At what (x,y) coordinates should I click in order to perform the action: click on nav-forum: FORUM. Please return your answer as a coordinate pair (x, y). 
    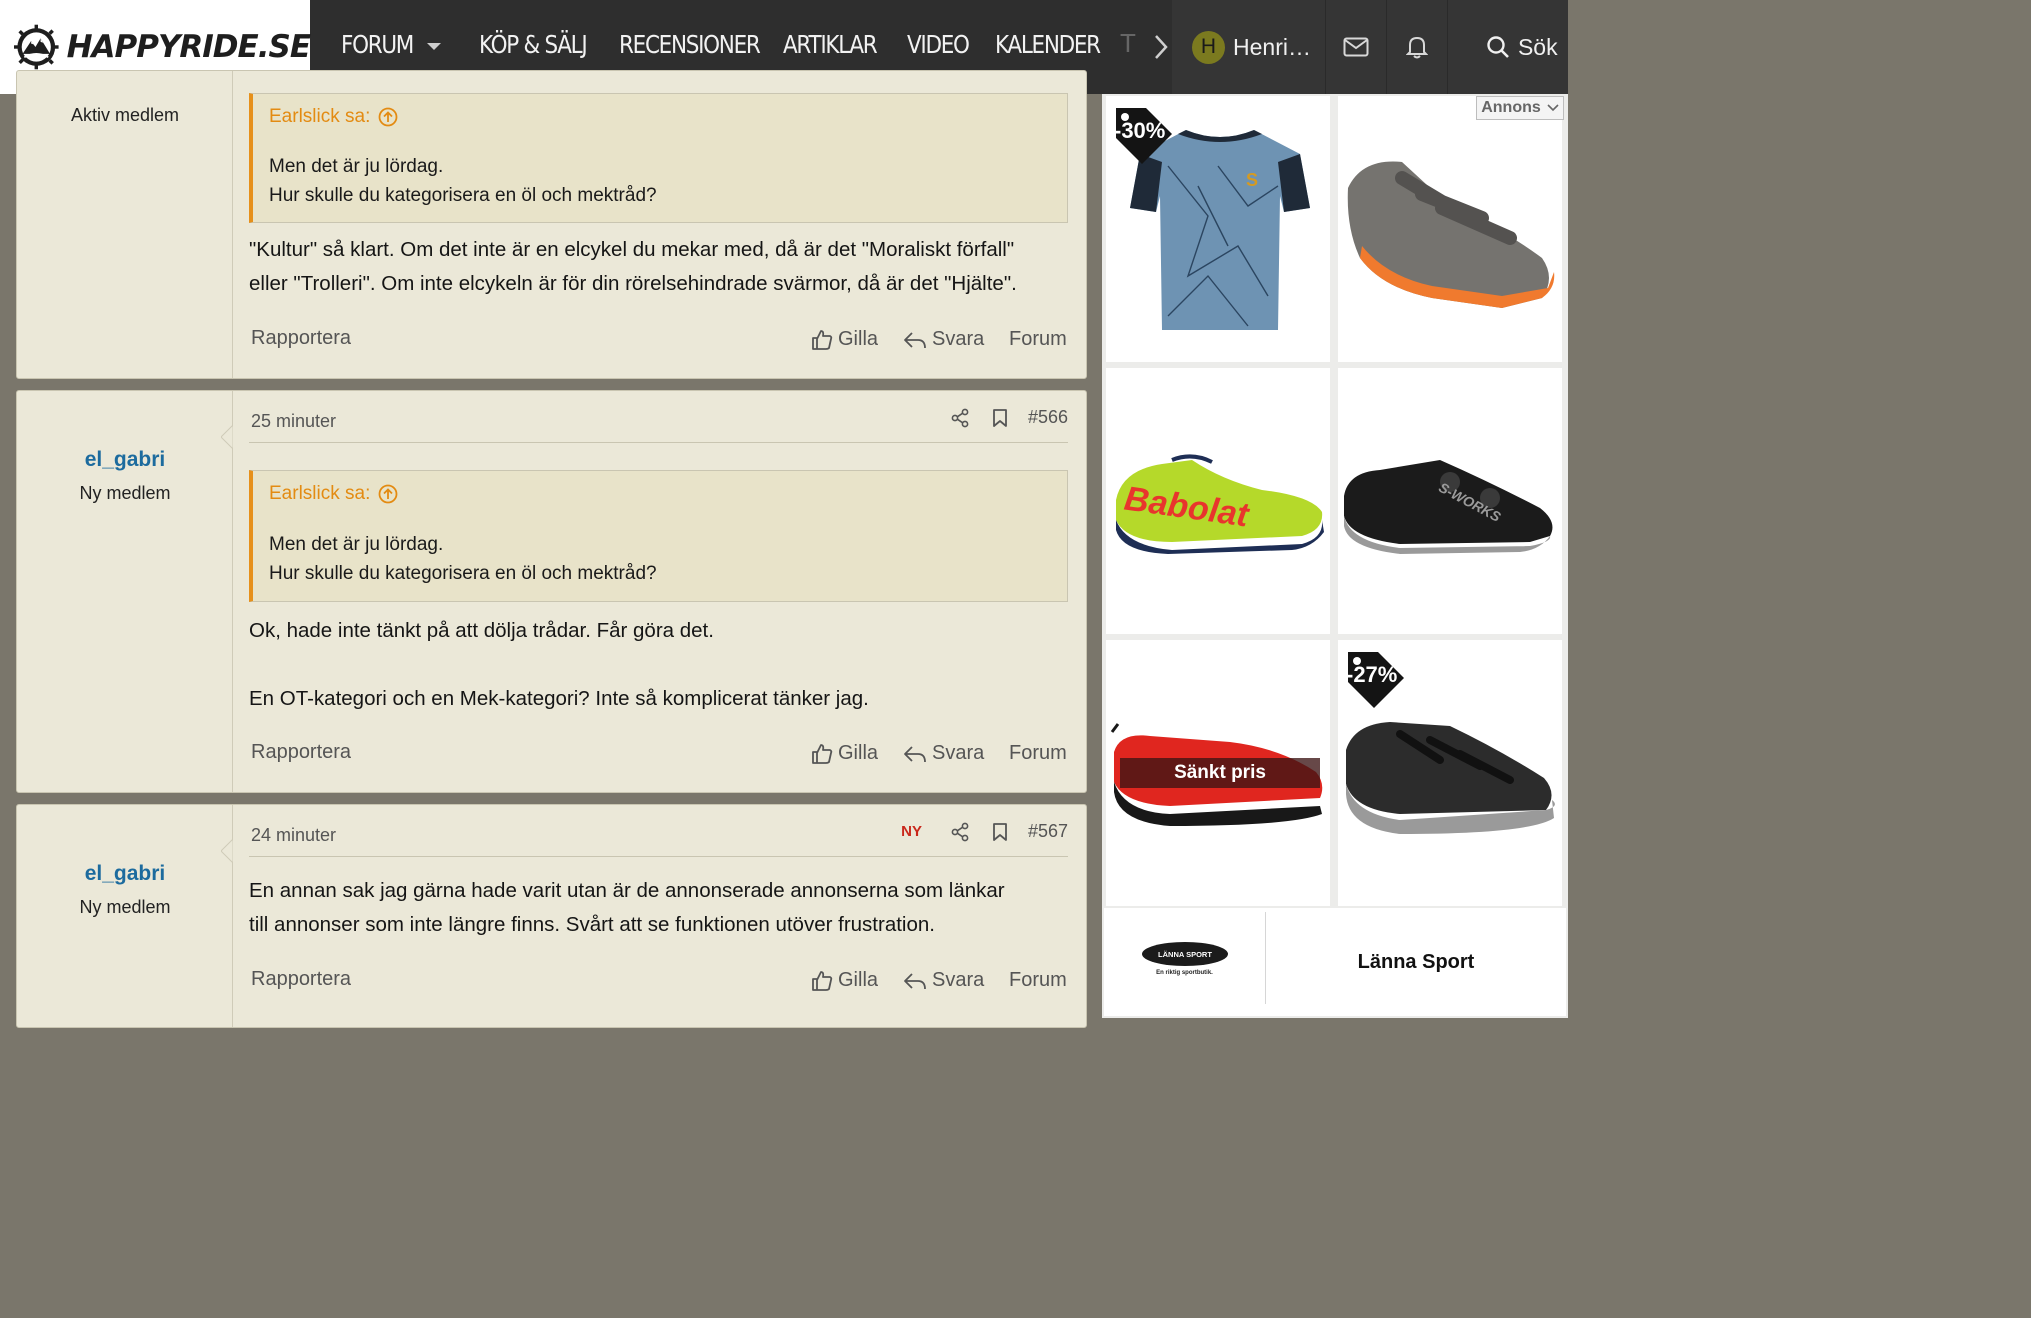
    Looking at the image, I should click on (377, 44).